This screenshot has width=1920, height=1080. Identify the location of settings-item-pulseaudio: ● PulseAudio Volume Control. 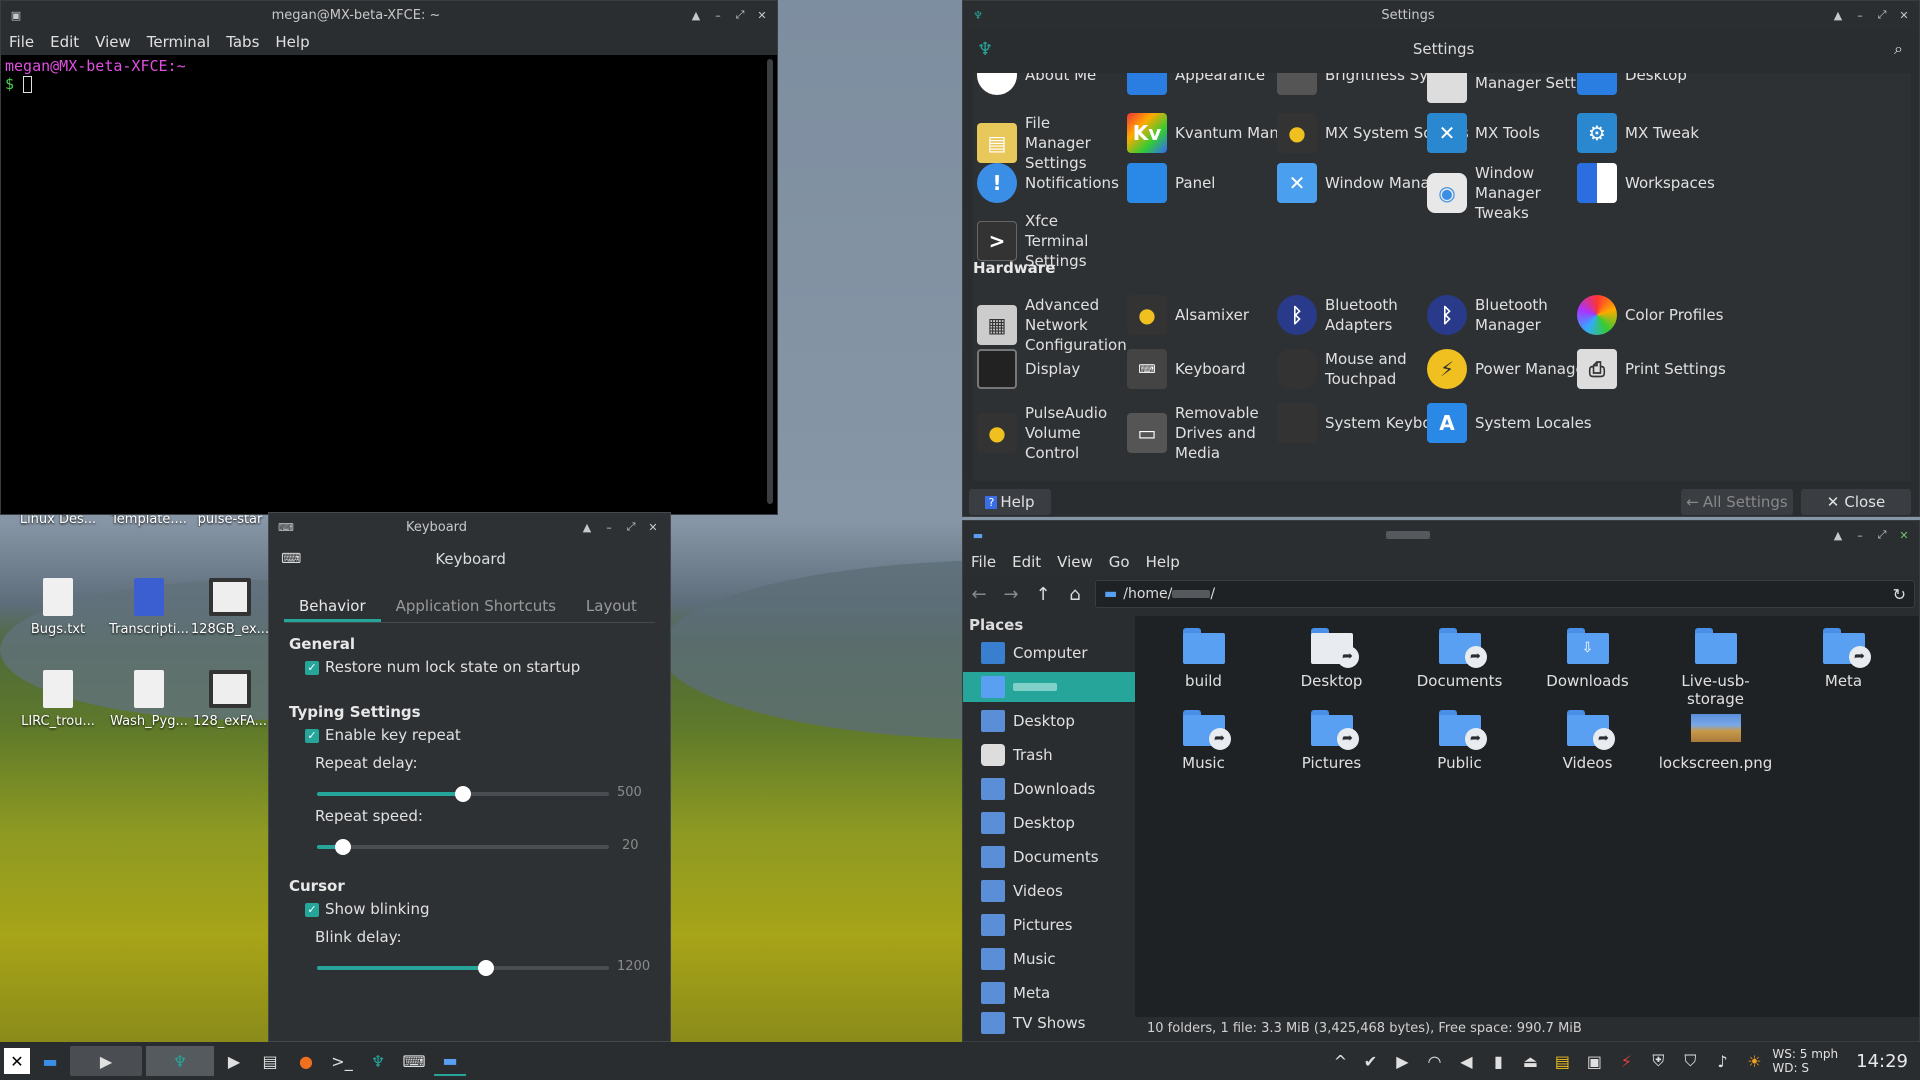
(1047, 433).